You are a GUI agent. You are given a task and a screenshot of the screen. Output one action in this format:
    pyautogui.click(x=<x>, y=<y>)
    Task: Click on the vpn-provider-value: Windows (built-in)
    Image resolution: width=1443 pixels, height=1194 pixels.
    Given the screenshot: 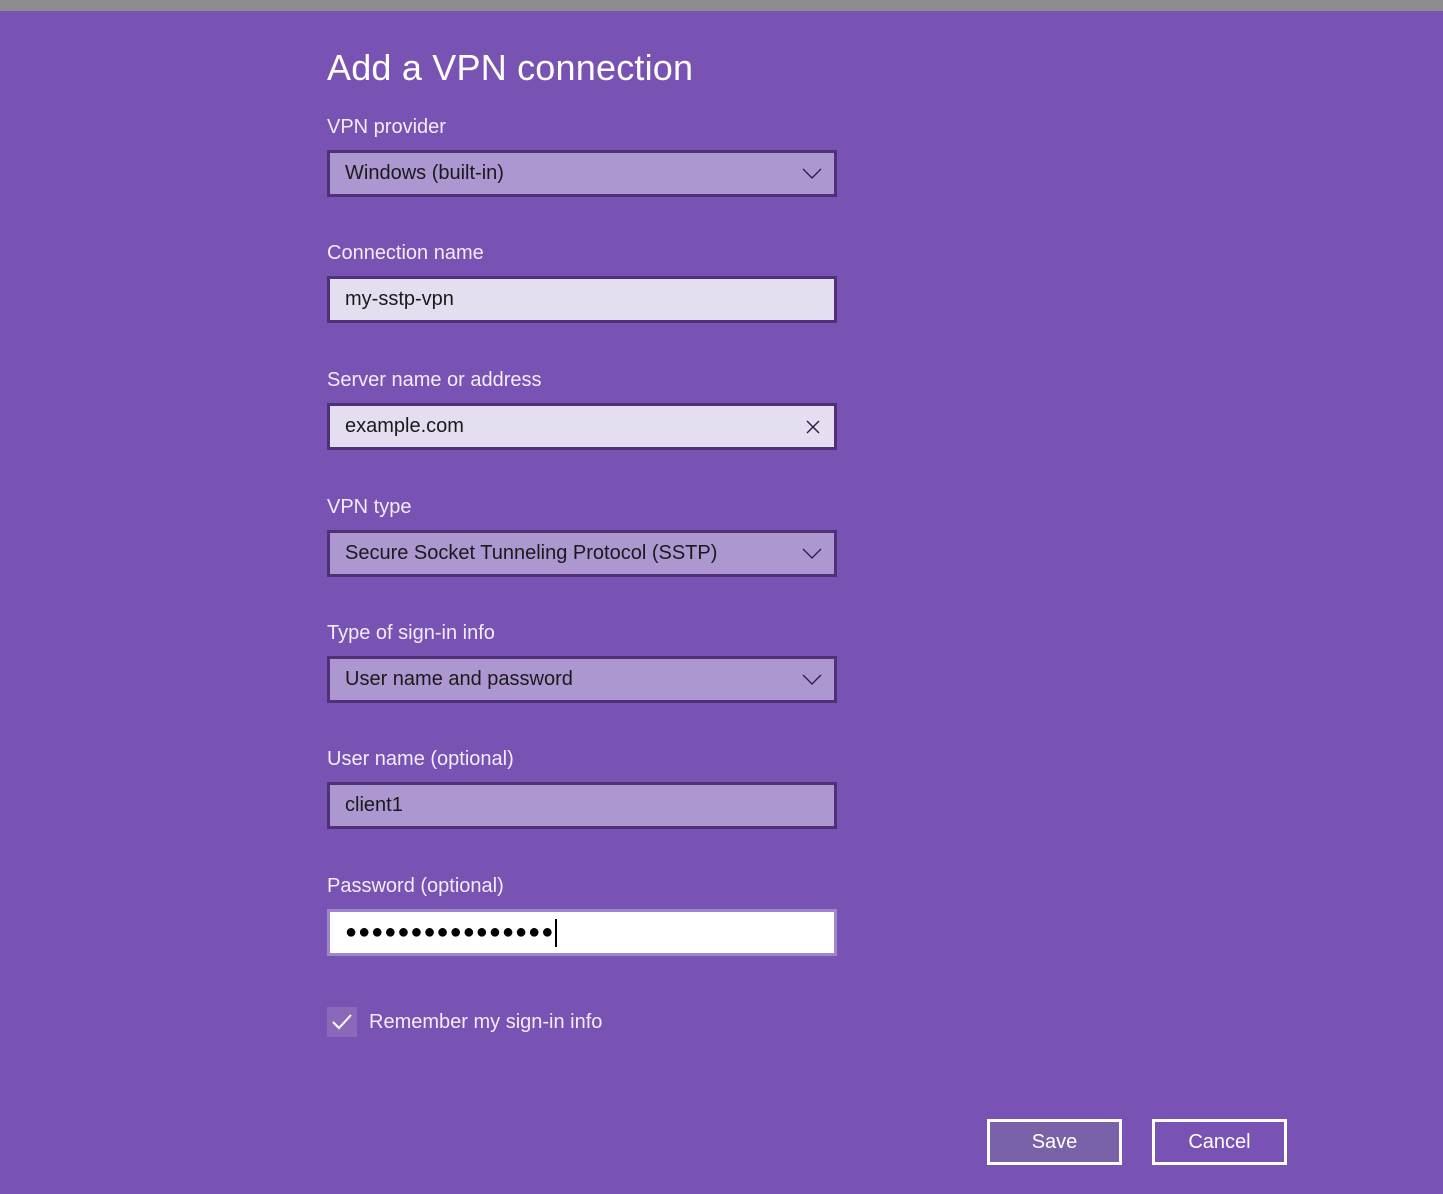 What is the action you would take?
    pyautogui.click(x=424, y=173)
    